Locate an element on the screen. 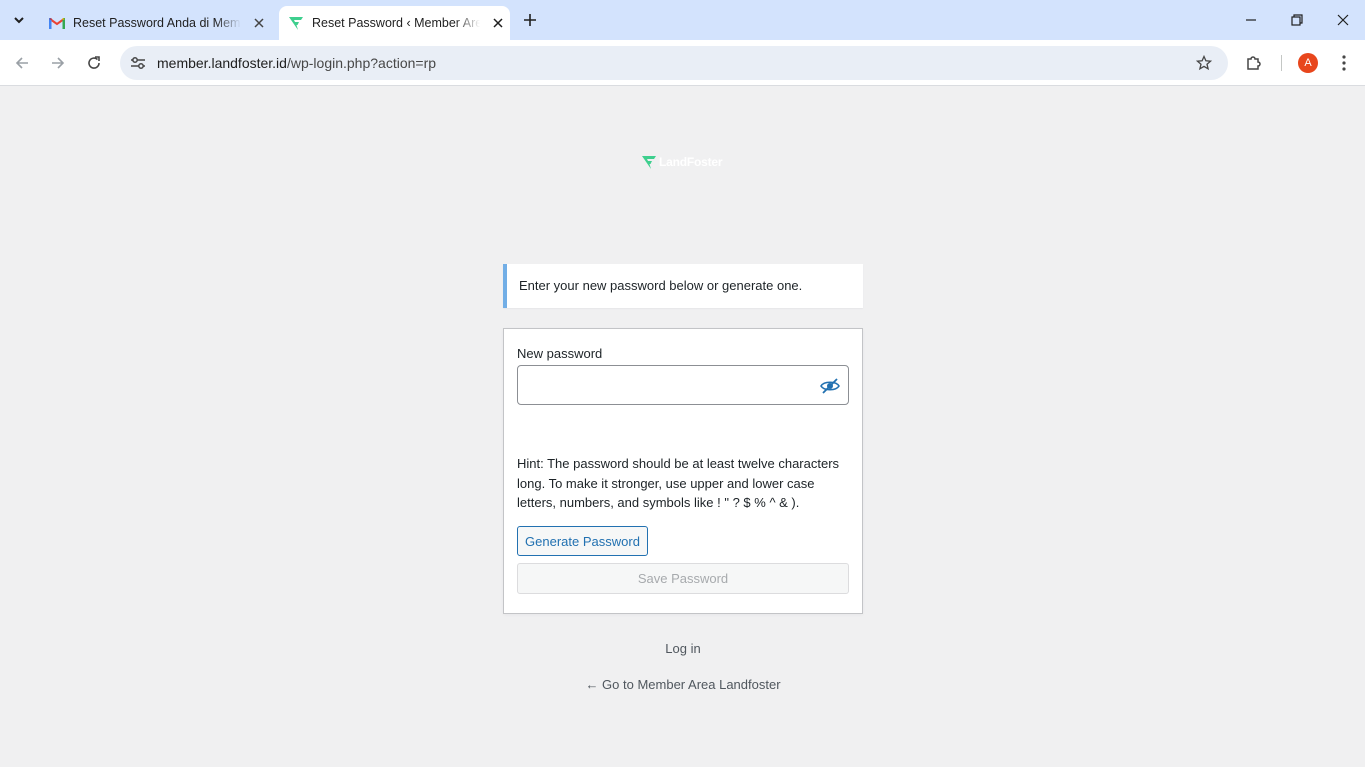  logo-text: LandFoster is located at coordinates (691, 162).